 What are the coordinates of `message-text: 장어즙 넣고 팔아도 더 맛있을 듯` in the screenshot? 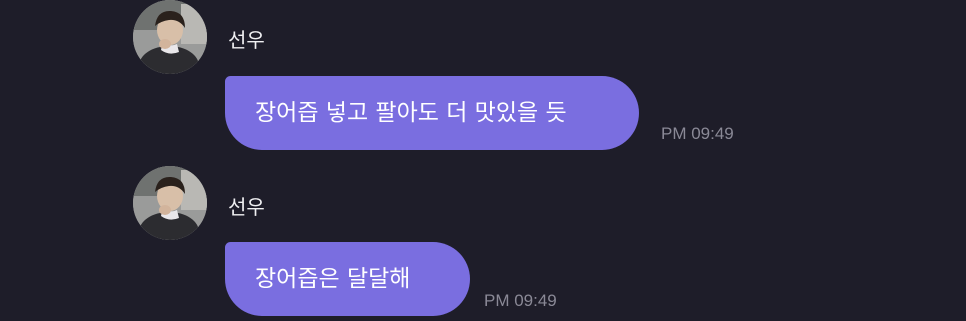 It's located at (411, 113).